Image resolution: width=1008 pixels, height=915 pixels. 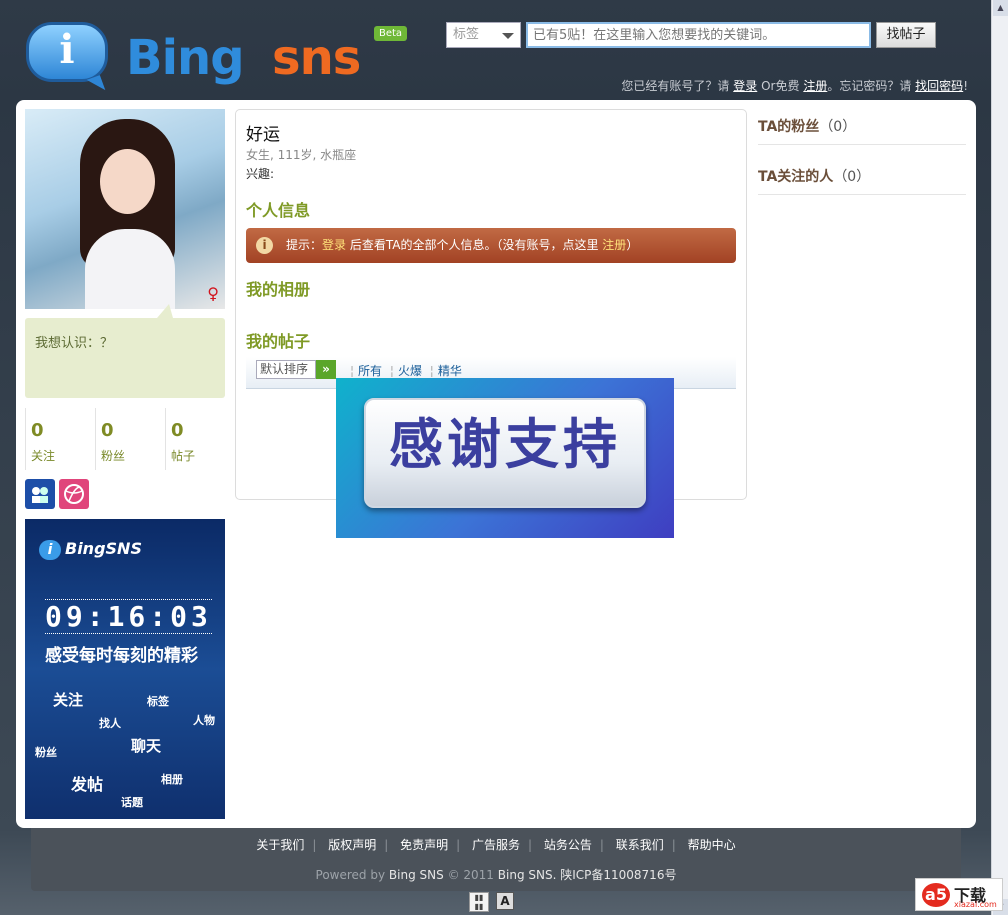 What do you see at coordinates (999, 457) in the screenshot?
I see `vertical-scrollbar: ▲ ▼` at bounding box center [999, 457].